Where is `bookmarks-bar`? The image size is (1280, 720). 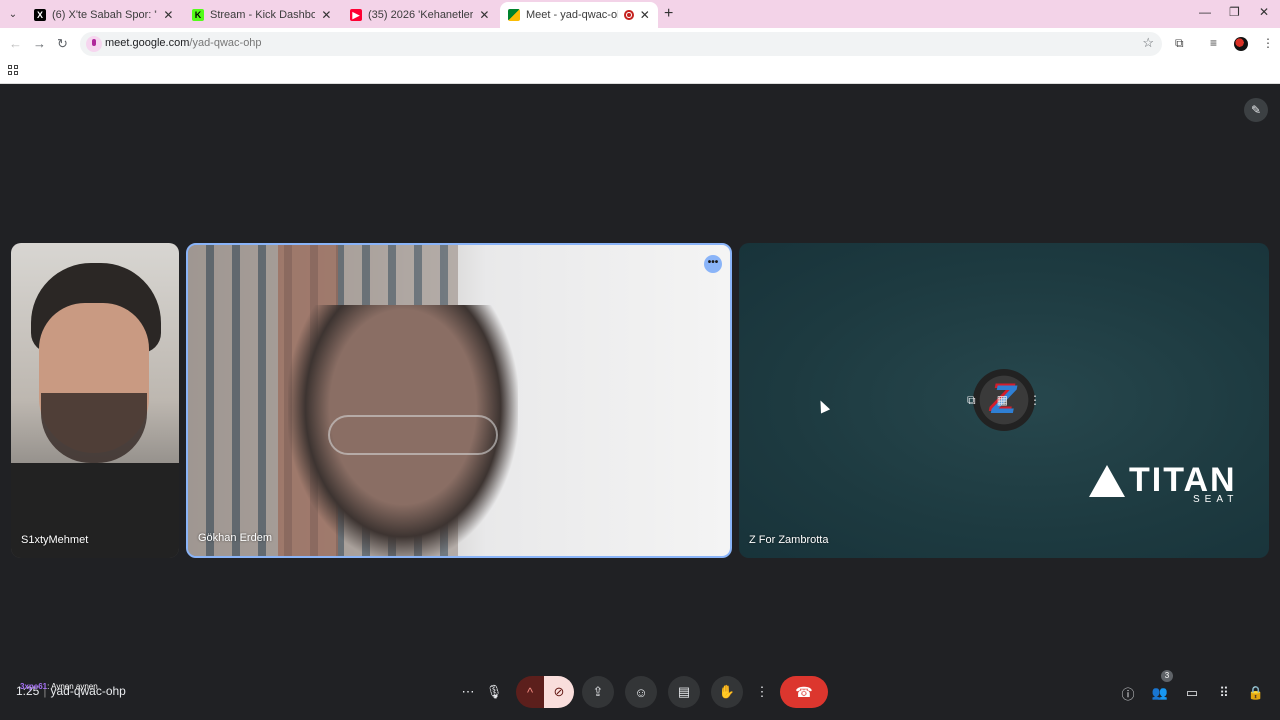
bookmarks-bar is located at coordinates (640, 72).